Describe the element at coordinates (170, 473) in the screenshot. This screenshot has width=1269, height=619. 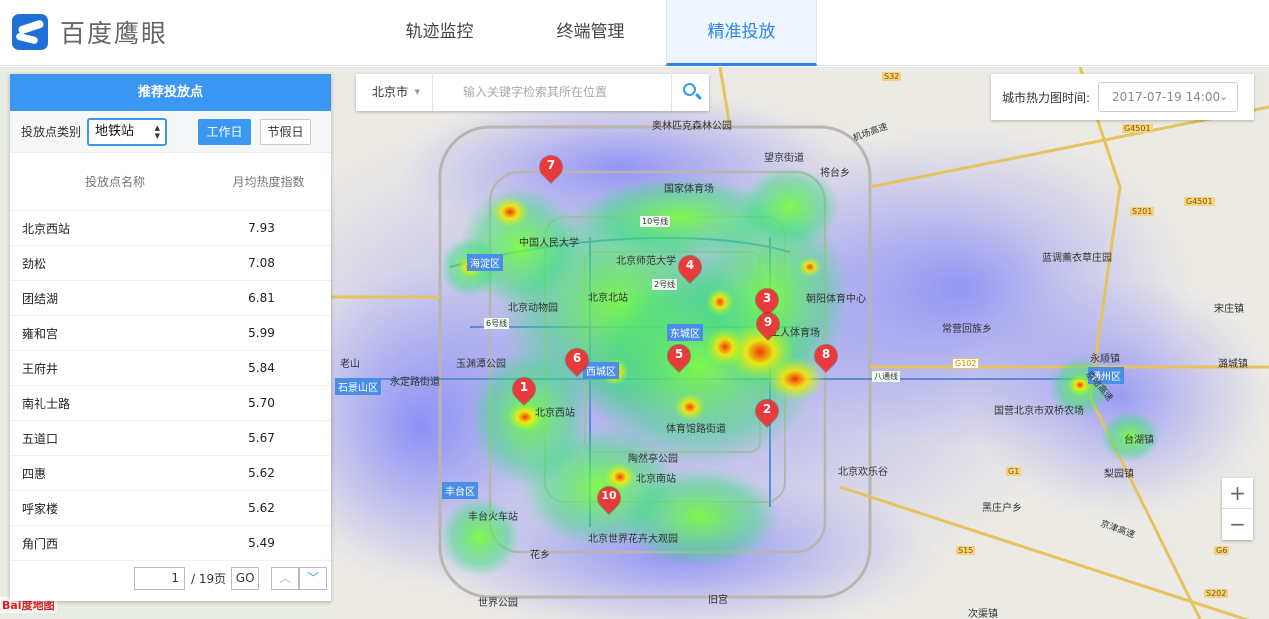
I see `table-row: 四惠 5.62` at that location.